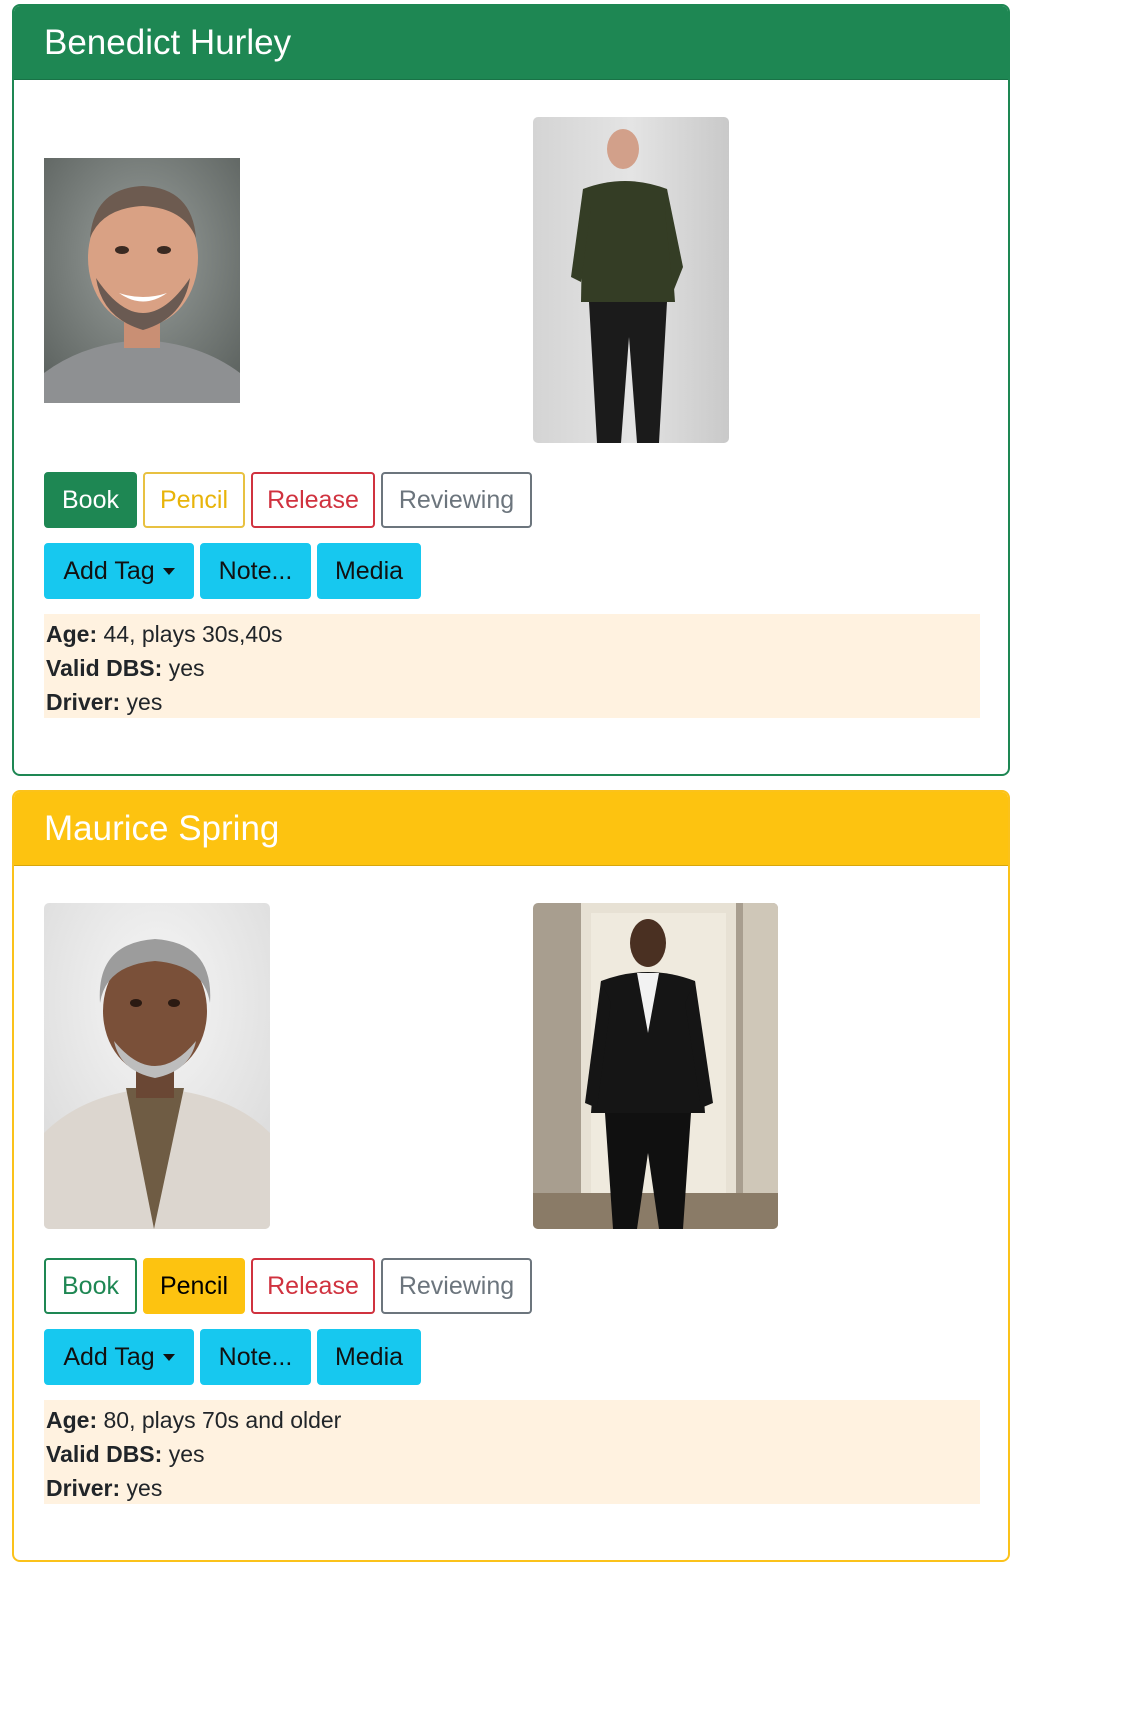  What do you see at coordinates (511, 43) in the screenshot?
I see `actor-name-header: Benedict Hurley` at bounding box center [511, 43].